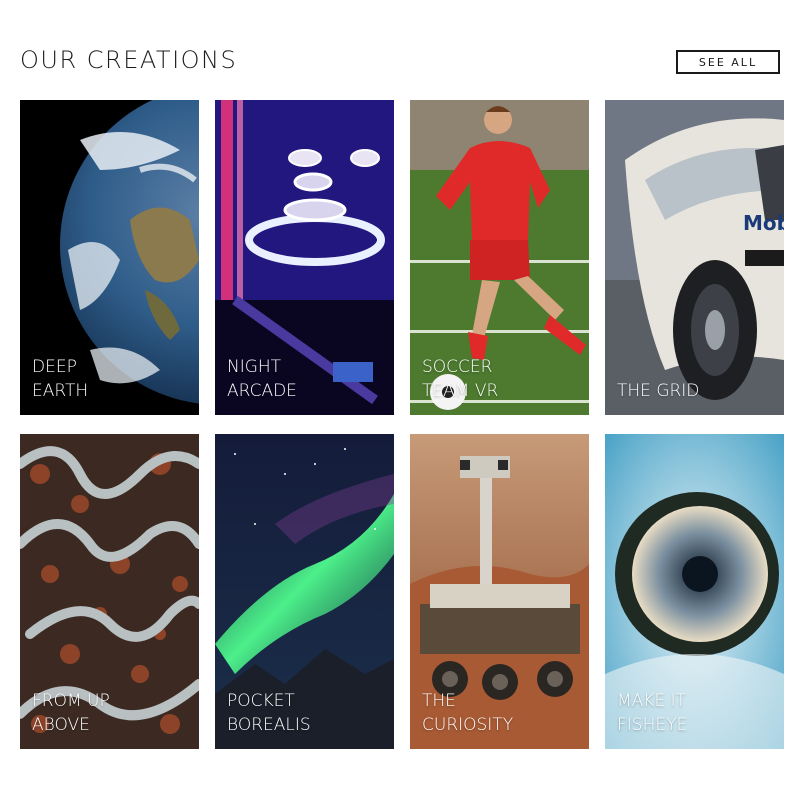  Describe the element at coordinates (694, 591) in the screenshot. I see `creation-card-make-it-fisheye: MAKE IT FISHEYE` at that location.